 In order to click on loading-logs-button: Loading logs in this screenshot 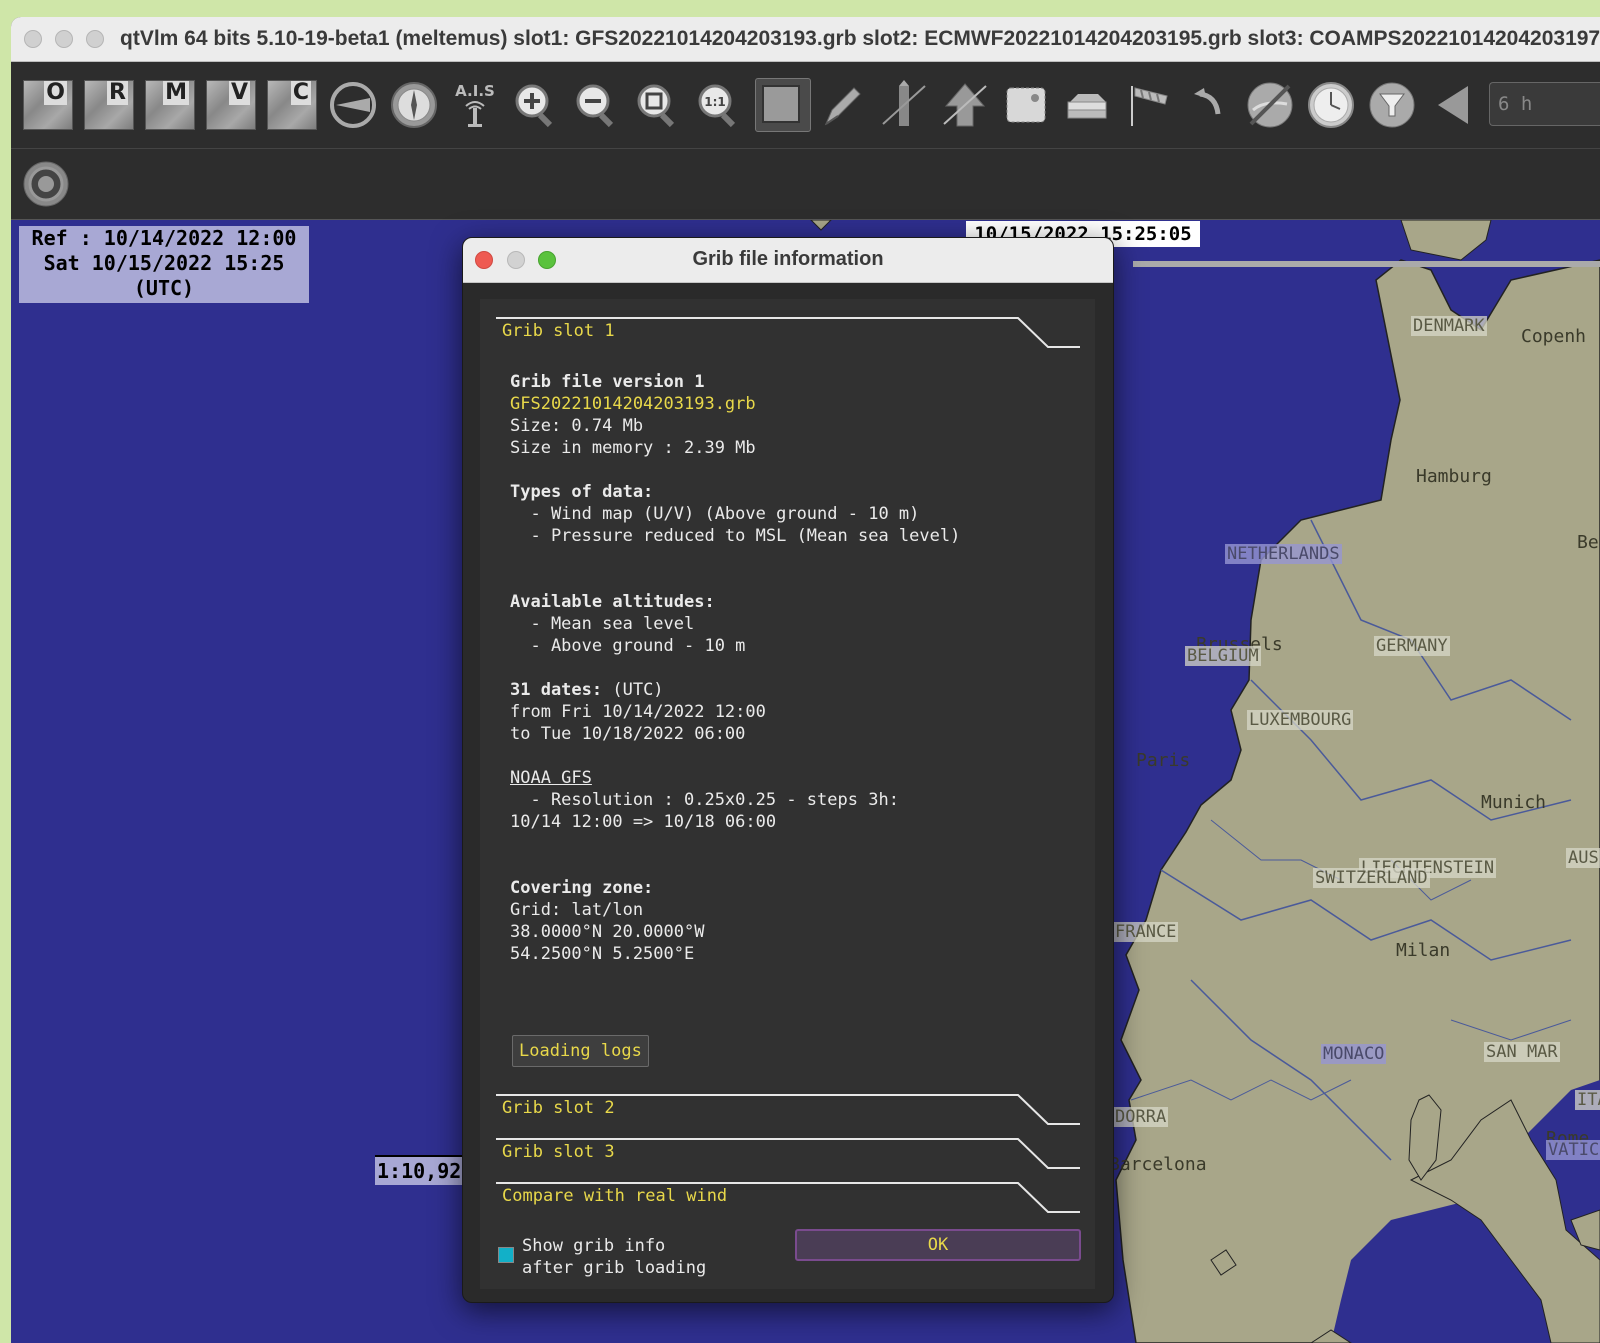, I will do `click(580, 1051)`.